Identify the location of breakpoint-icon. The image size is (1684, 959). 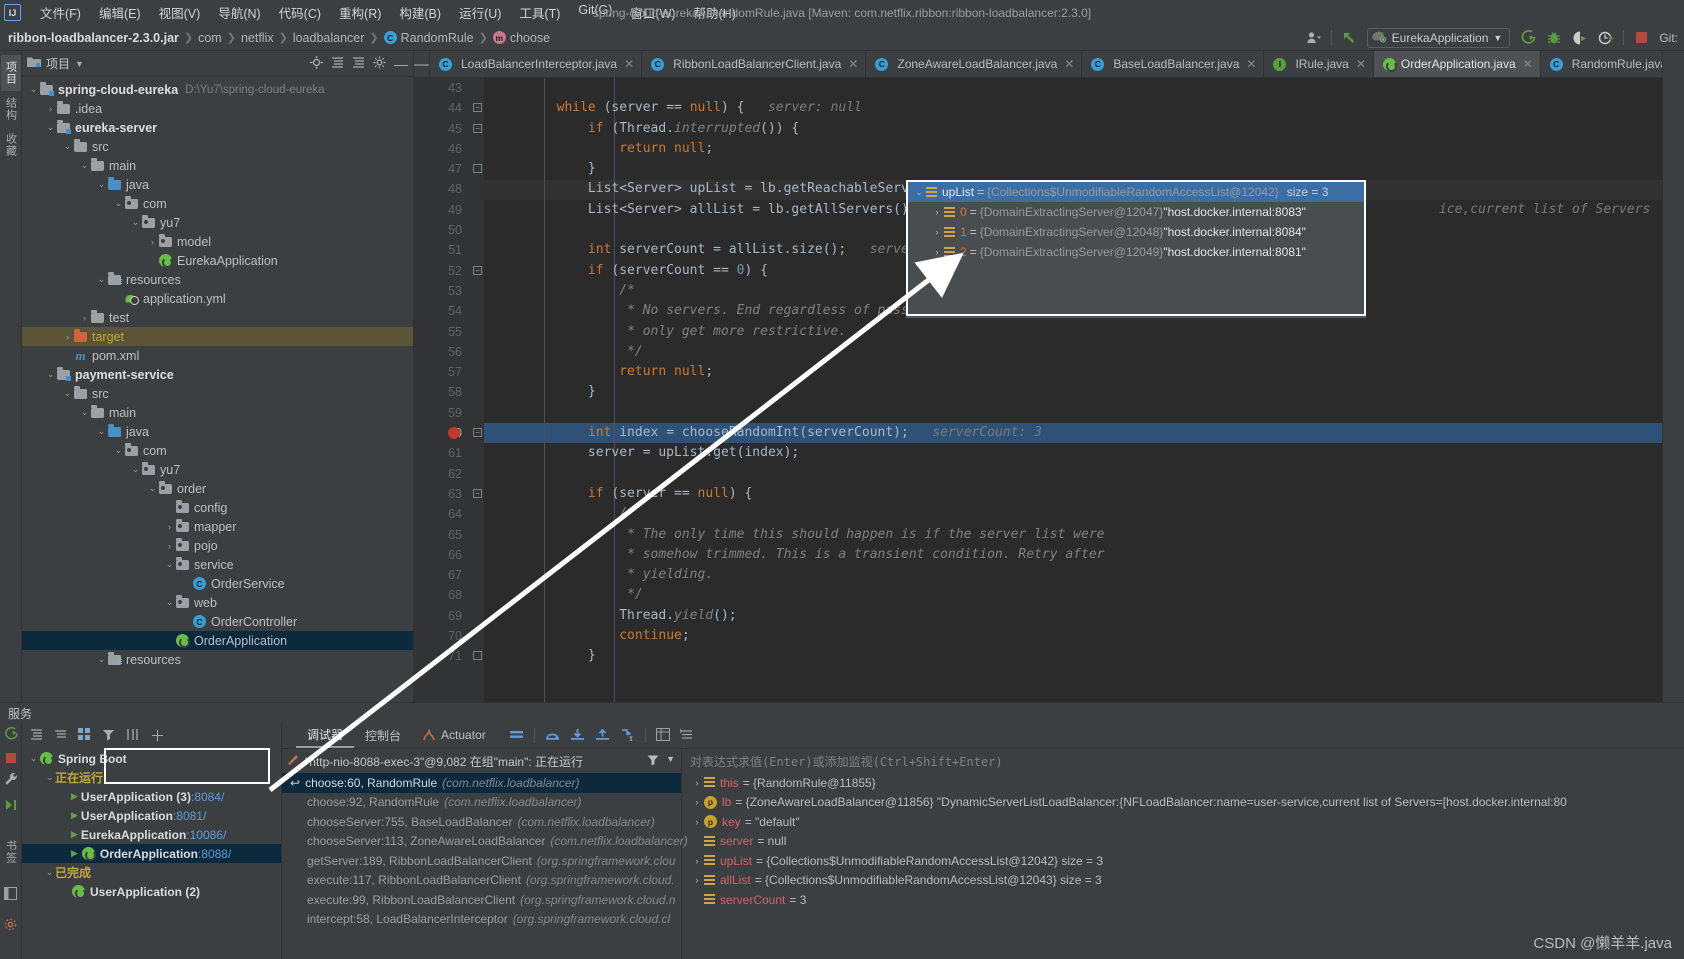
(454, 433).